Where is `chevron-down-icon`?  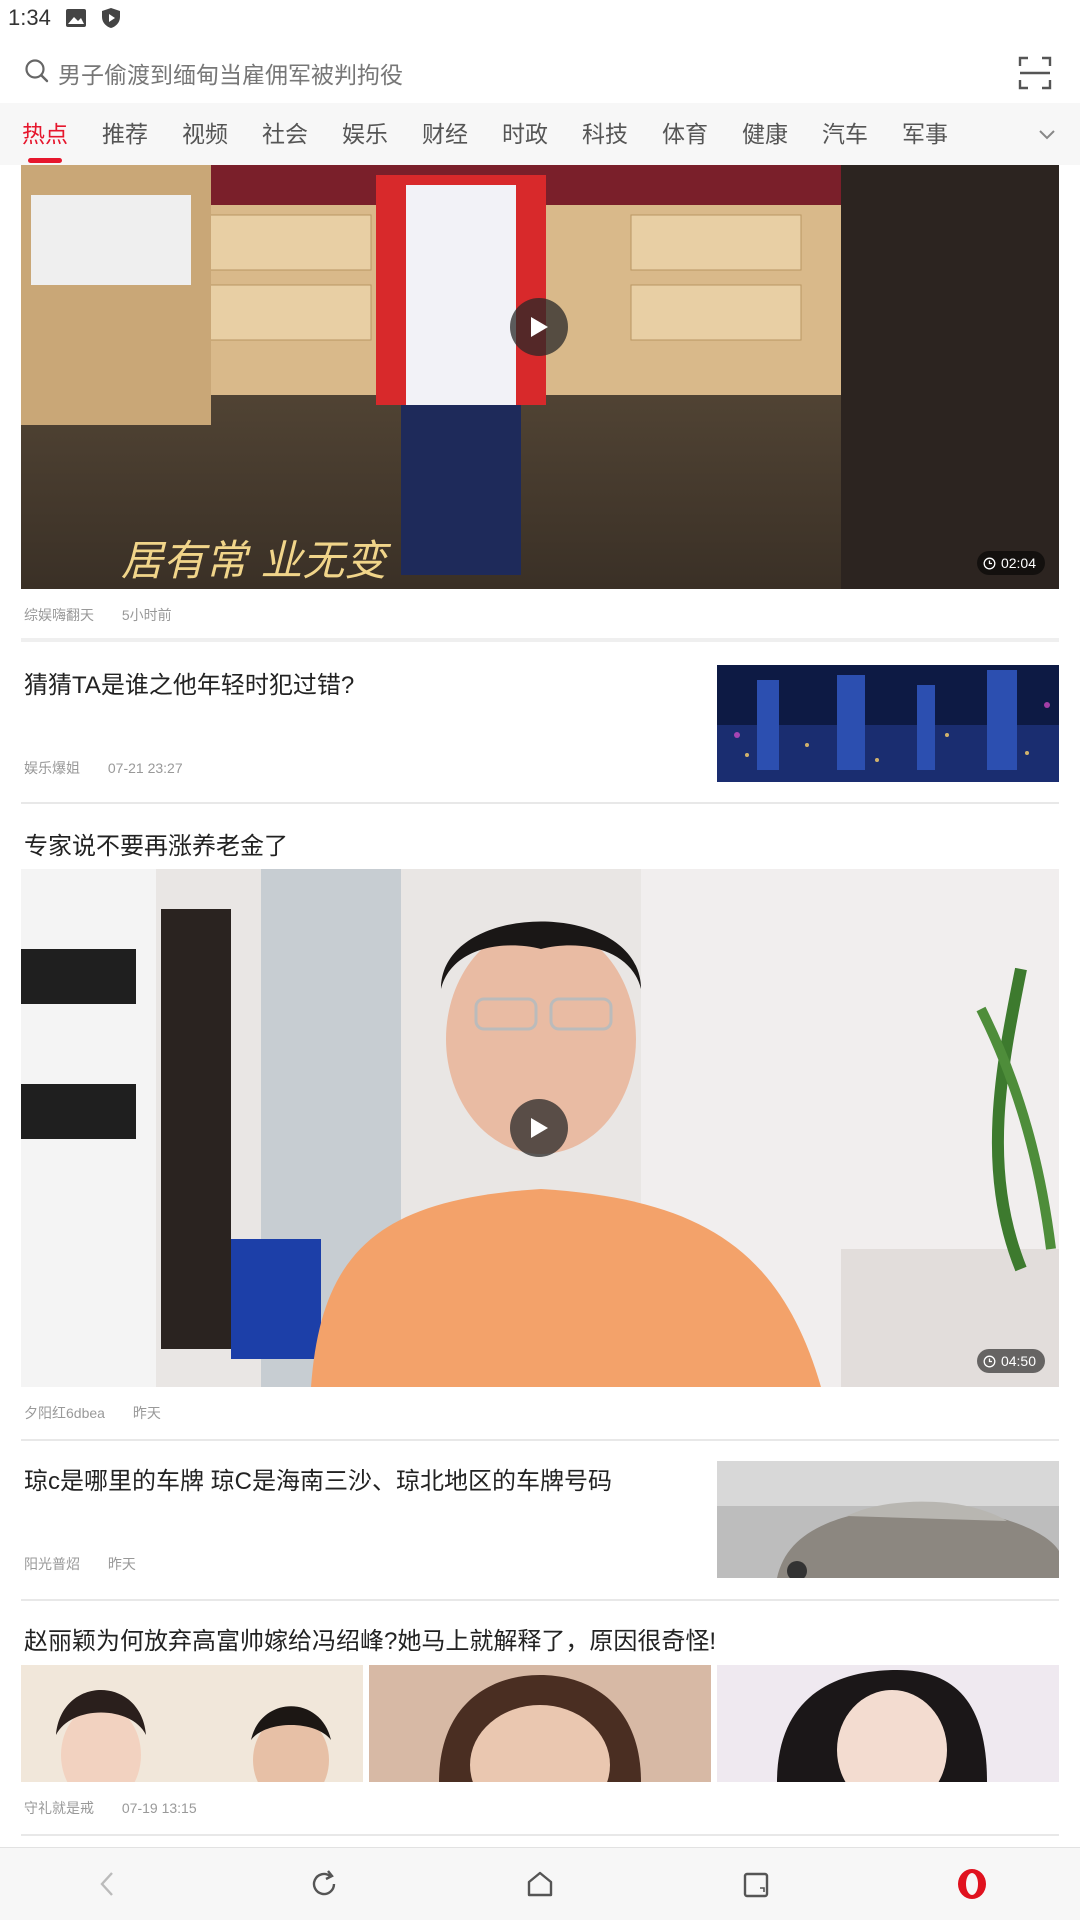 chevron-down-icon is located at coordinates (1047, 134).